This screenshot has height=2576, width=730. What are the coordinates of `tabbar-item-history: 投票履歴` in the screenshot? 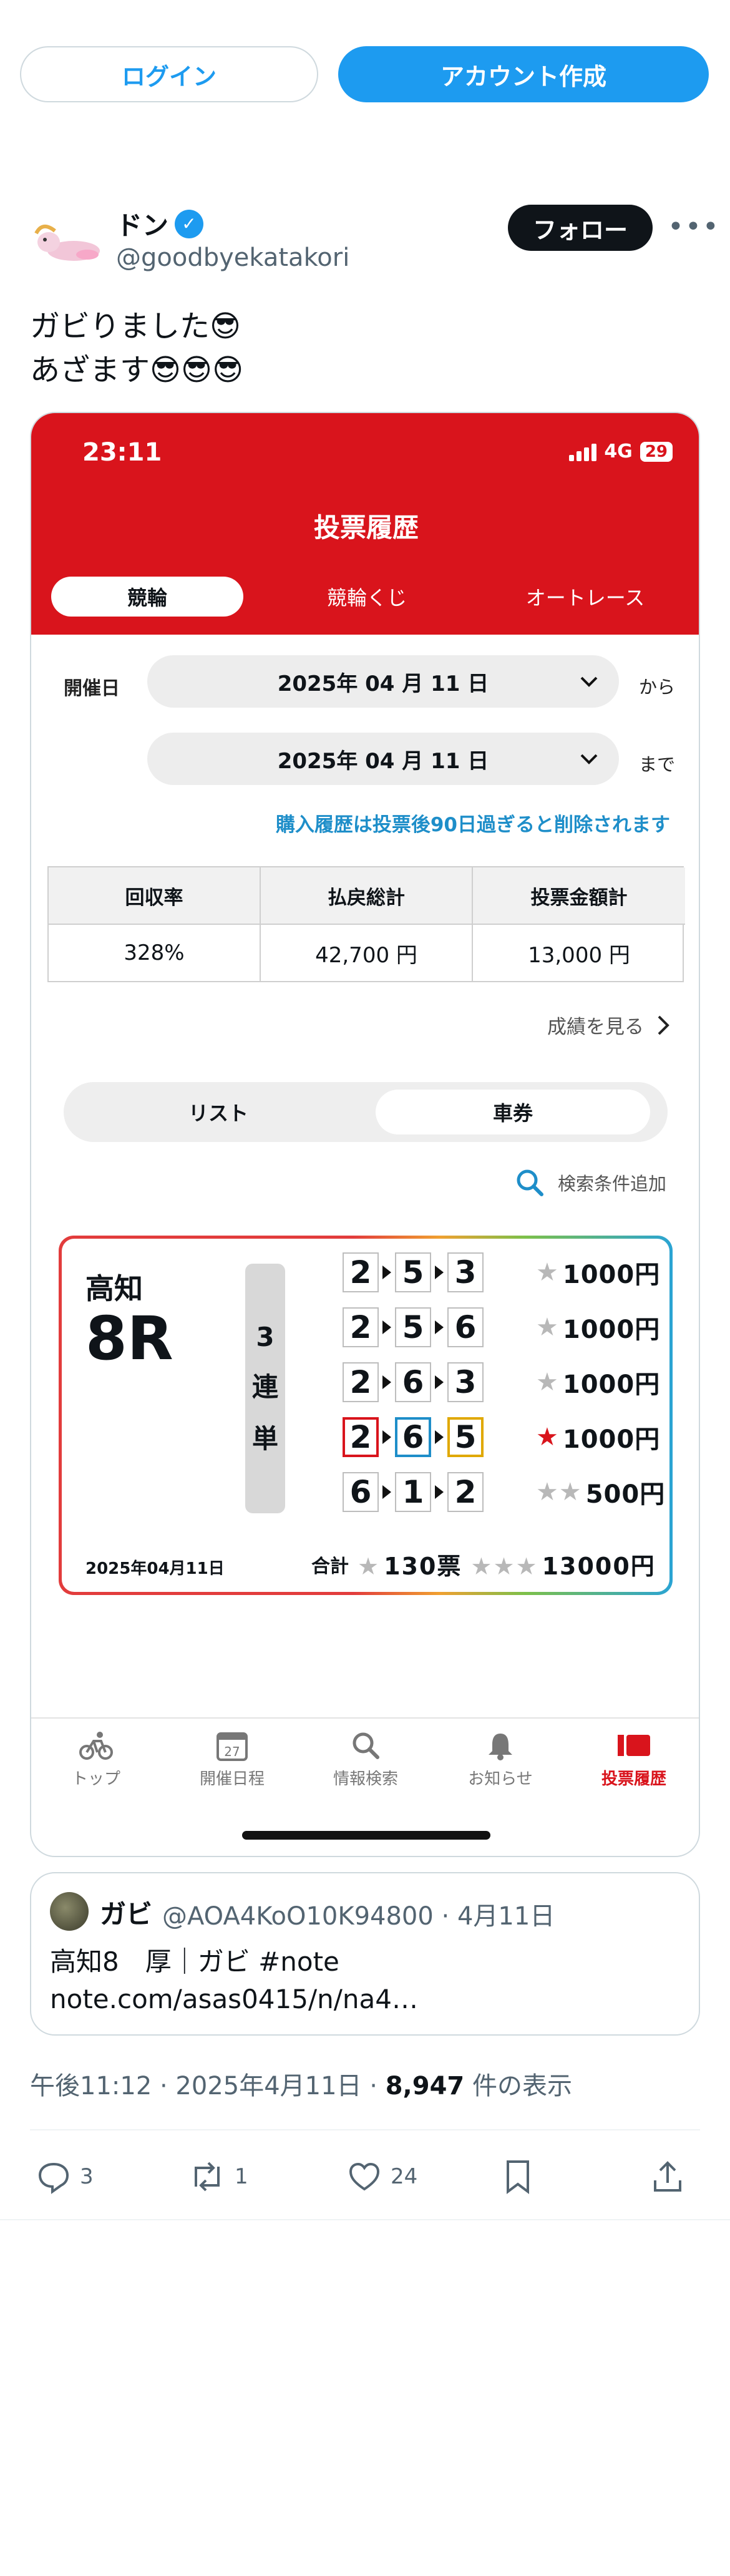 It's located at (634, 1759).